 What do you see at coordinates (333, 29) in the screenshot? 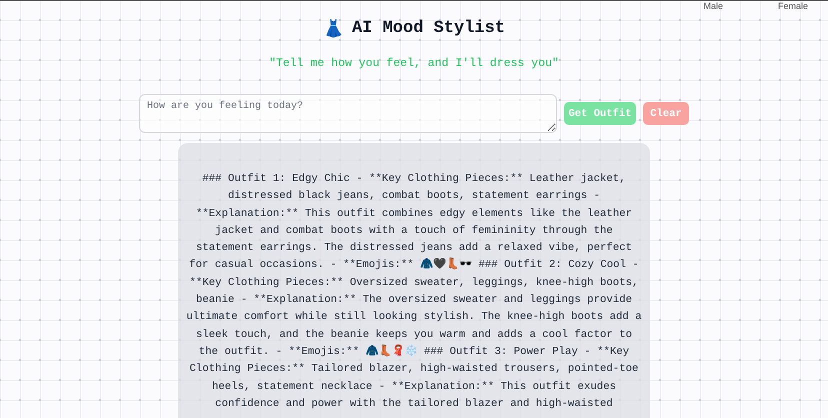
I see `dress-icon: 👗` at bounding box center [333, 29].